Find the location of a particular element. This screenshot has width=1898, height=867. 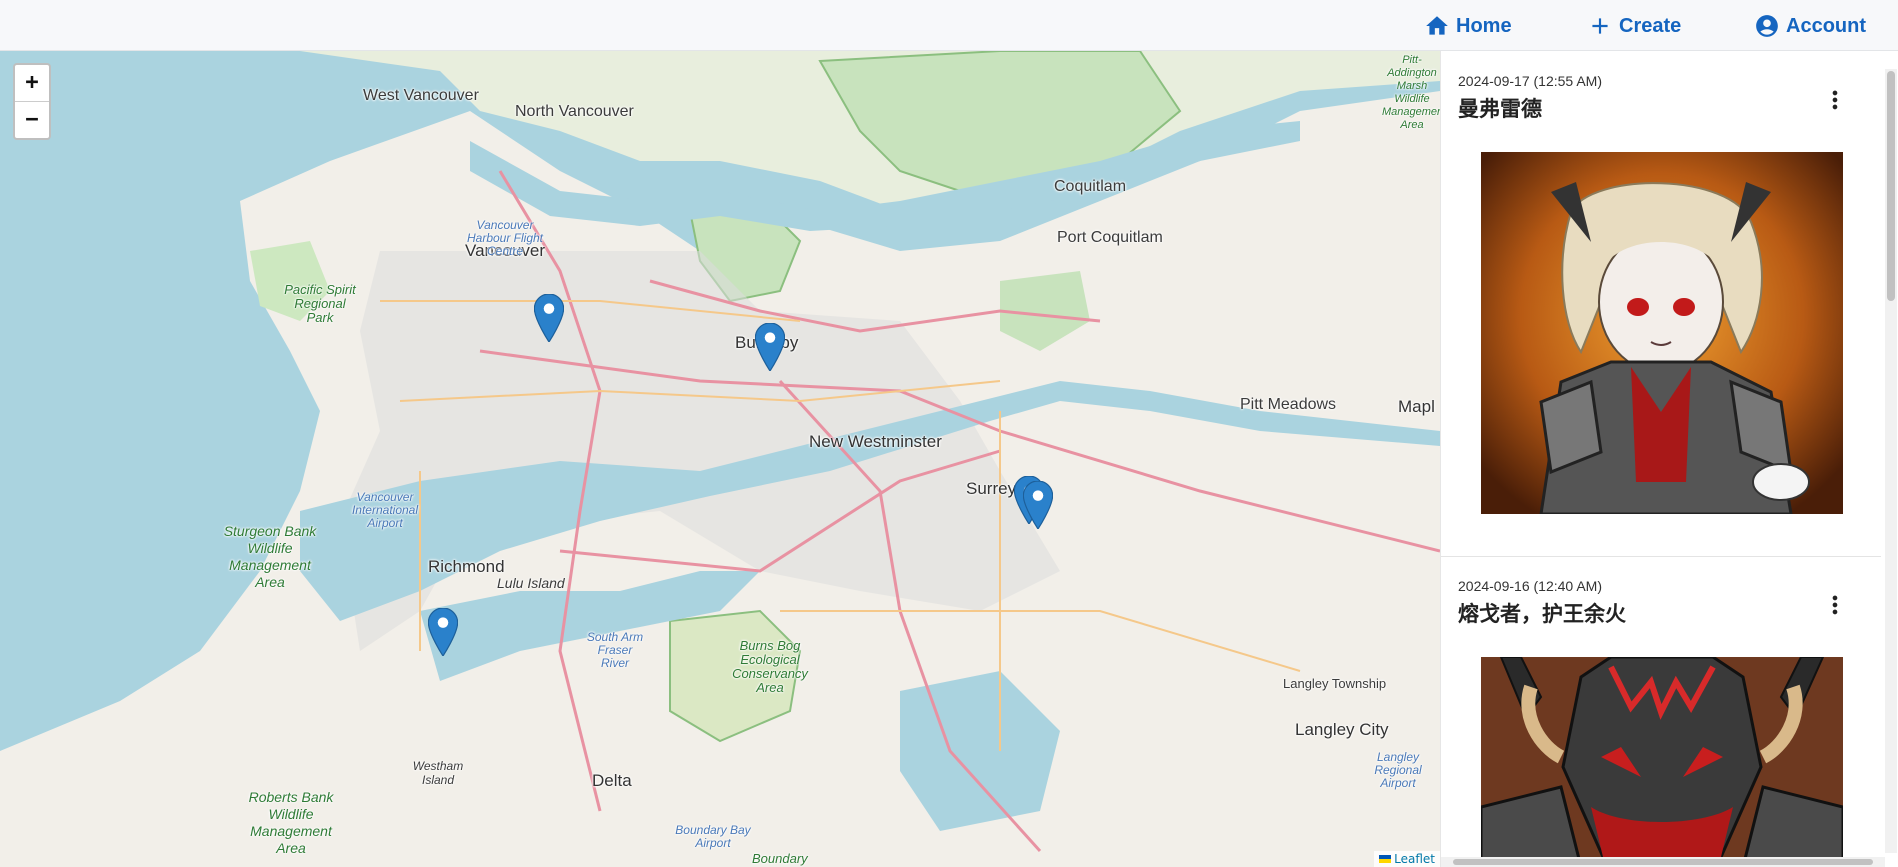

attribution-link: Leaflet is located at coordinates (1414, 859).